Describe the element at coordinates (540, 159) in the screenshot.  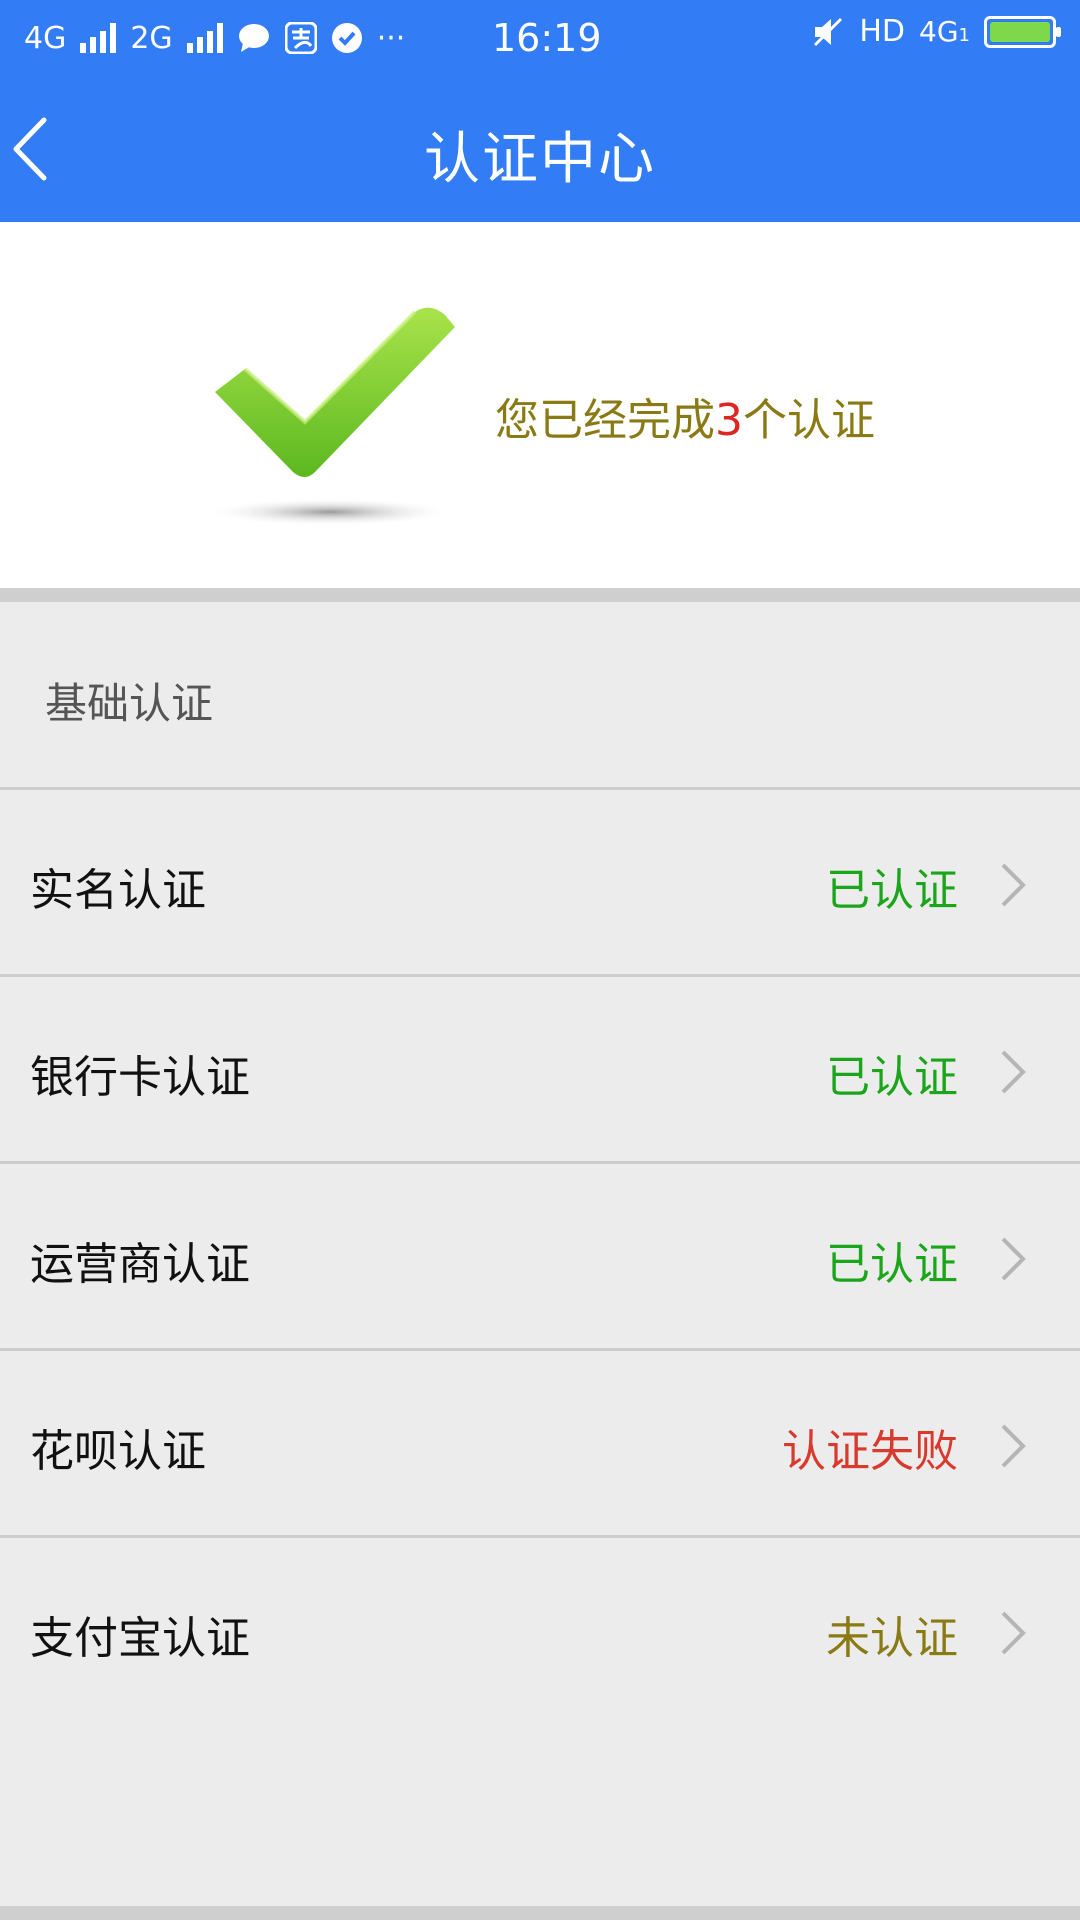
I see `page-title: 认证中心` at that location.